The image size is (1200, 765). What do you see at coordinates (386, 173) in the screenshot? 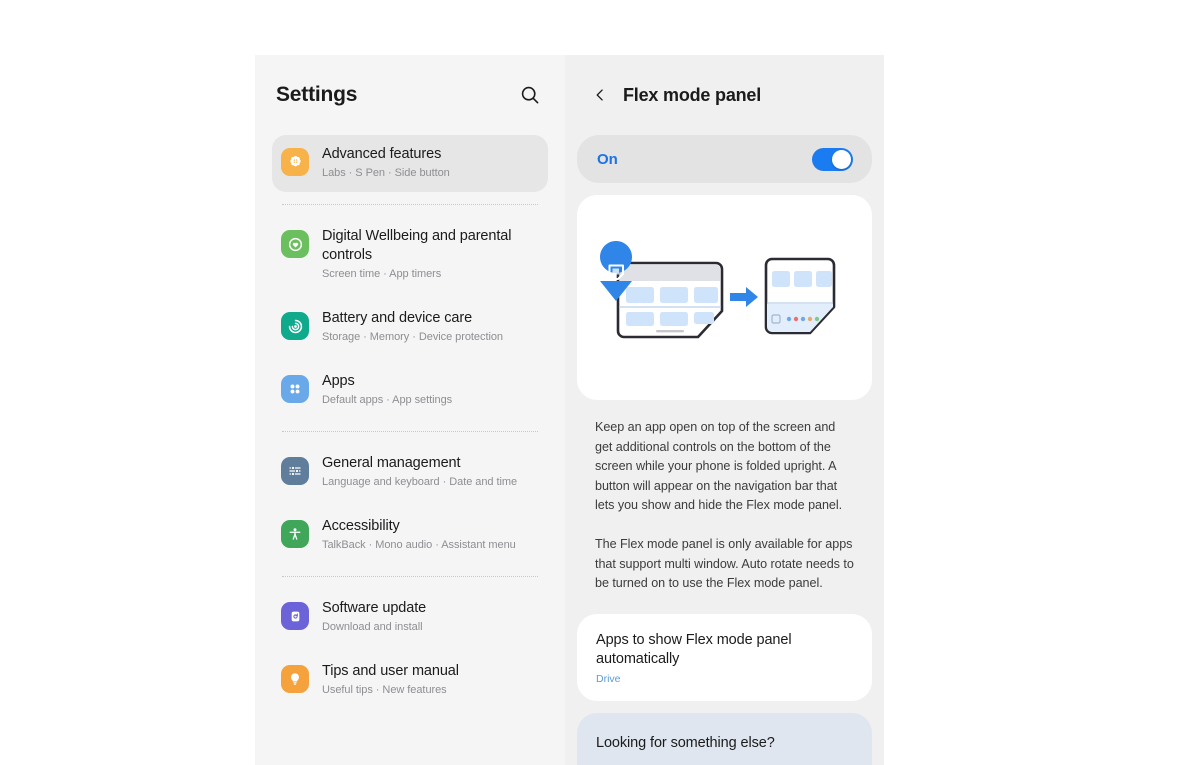
I see `sidebar-item-subtitle: Labs · S Pen · Side button` at bounding box center [386, 173].